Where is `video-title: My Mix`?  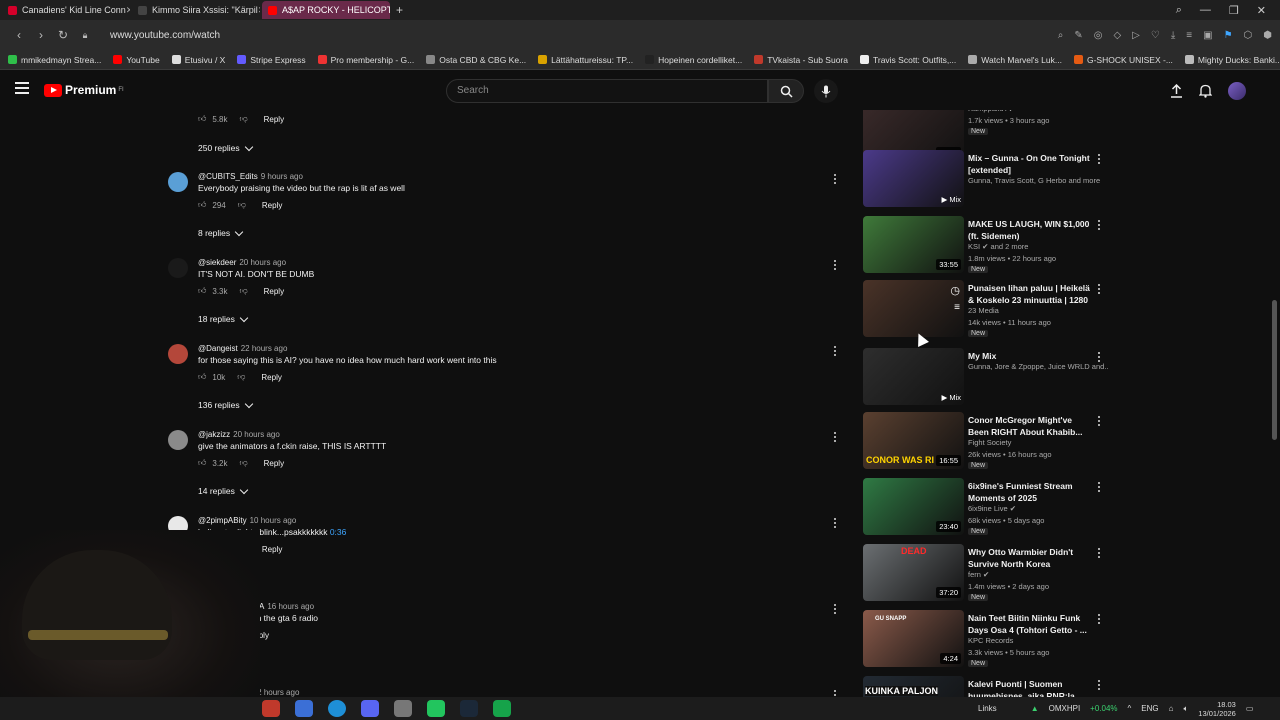 video-title: My Mix is located at coordinates (1031, 356).